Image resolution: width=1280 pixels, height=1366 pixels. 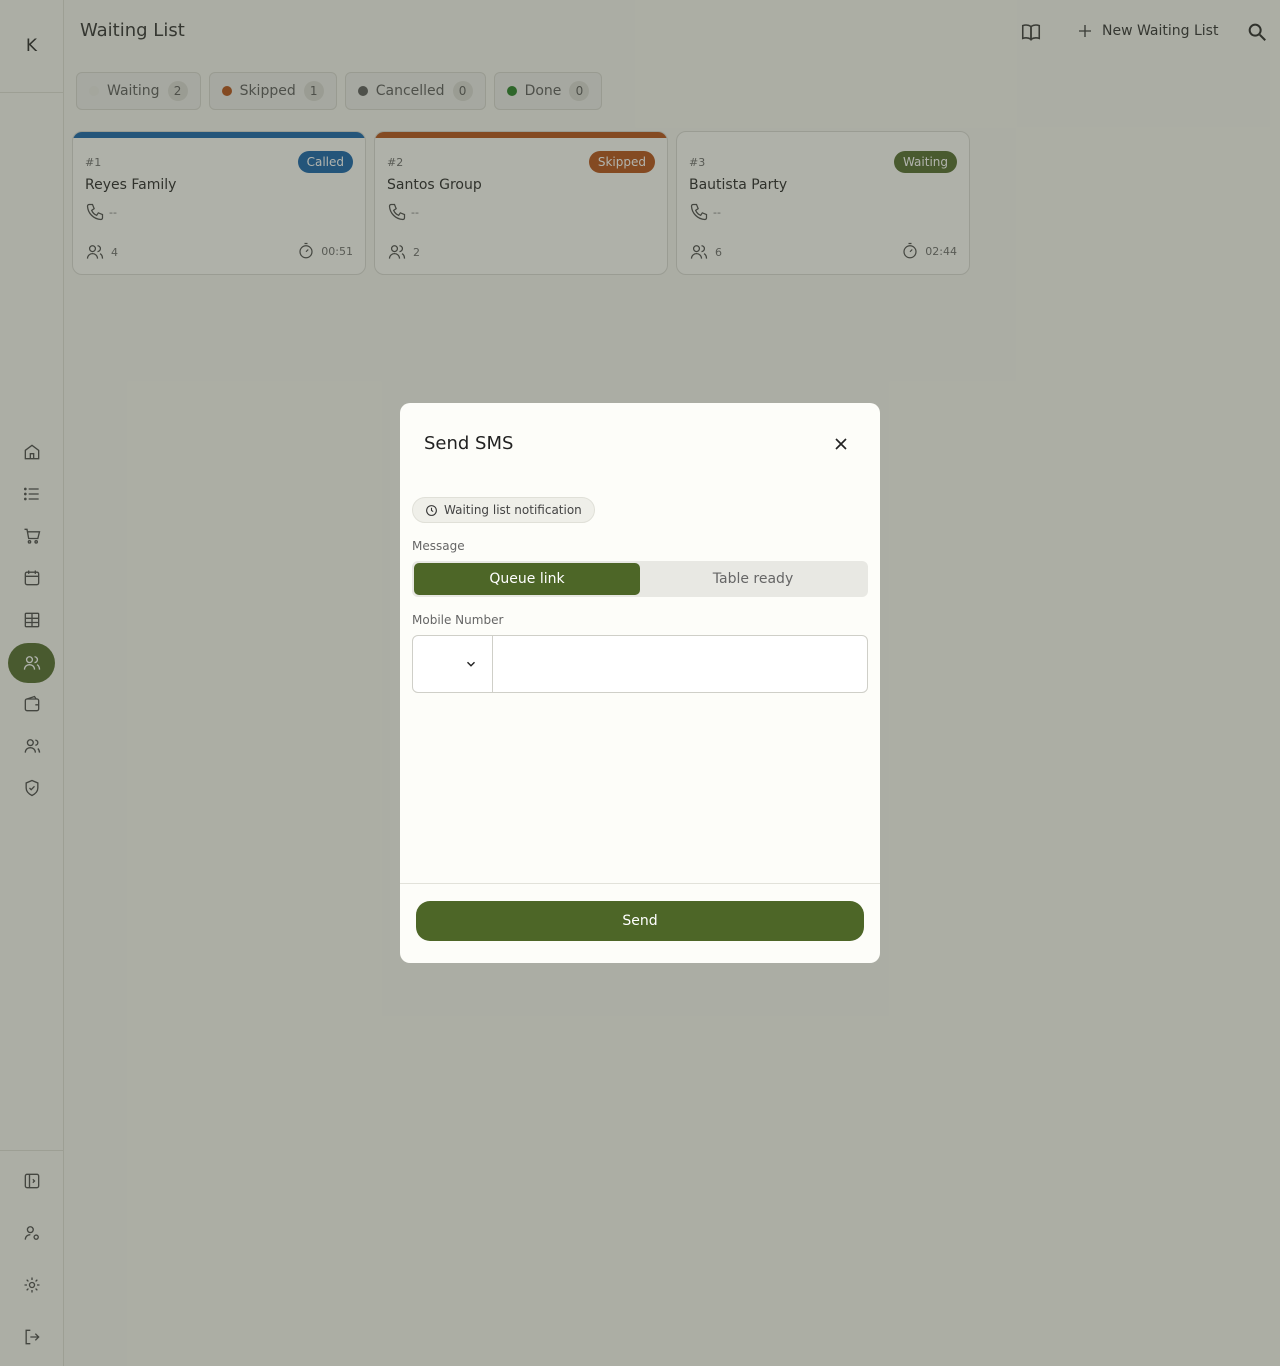 What do you see at coordinates (471, 664) in the screenshot?
I see `chevron-down-icon` at bounding box center [471, 664].